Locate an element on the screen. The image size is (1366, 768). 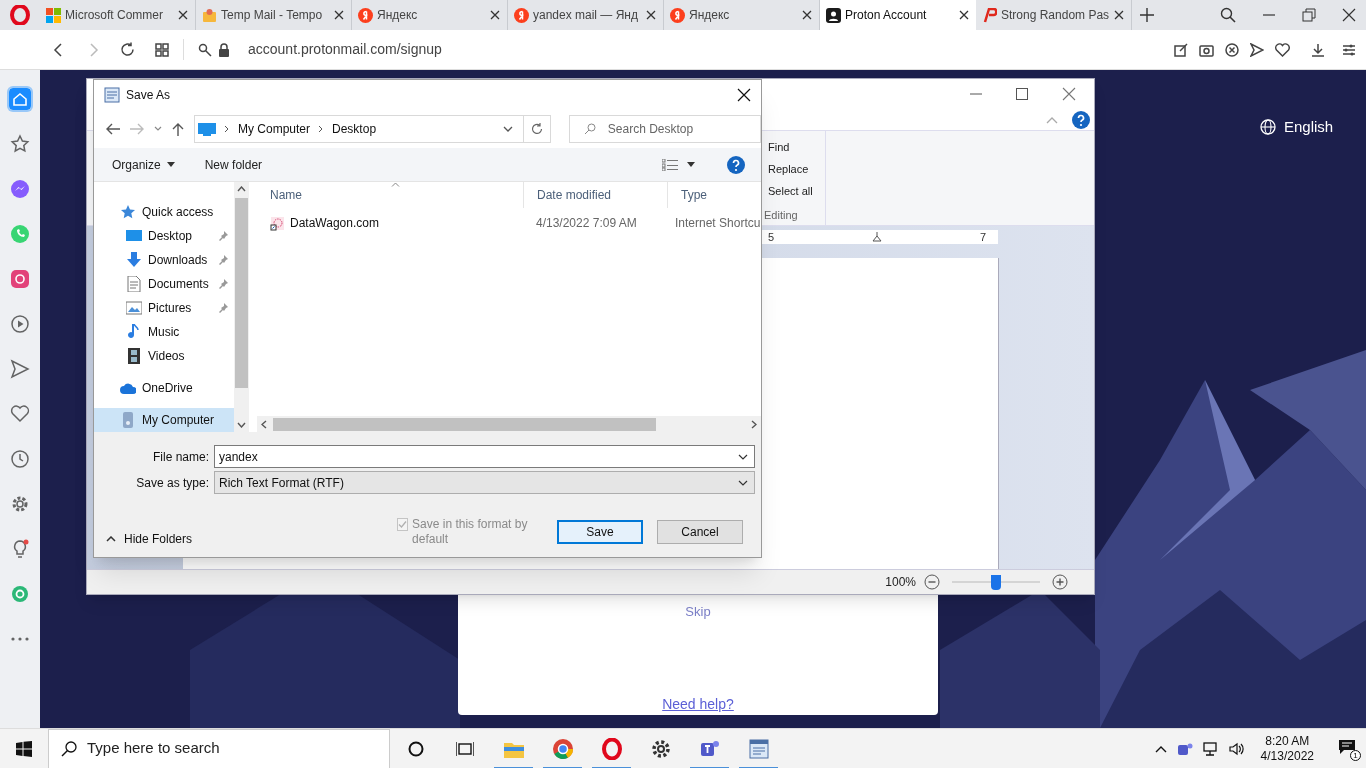
maximize-icon is located at coordinates (1022, 94).